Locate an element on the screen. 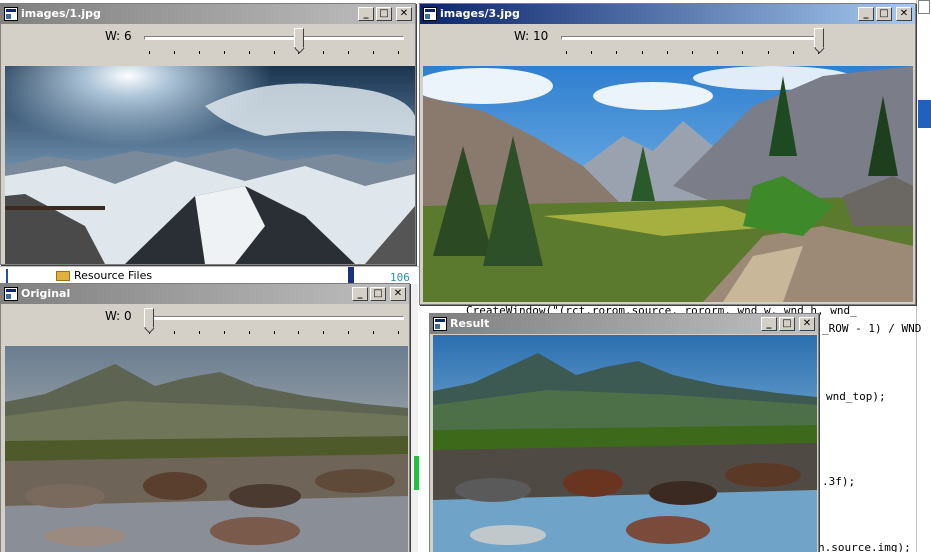 This screenshot has height=552, width=931. window-title: Result is located at coordinates (470, 323).